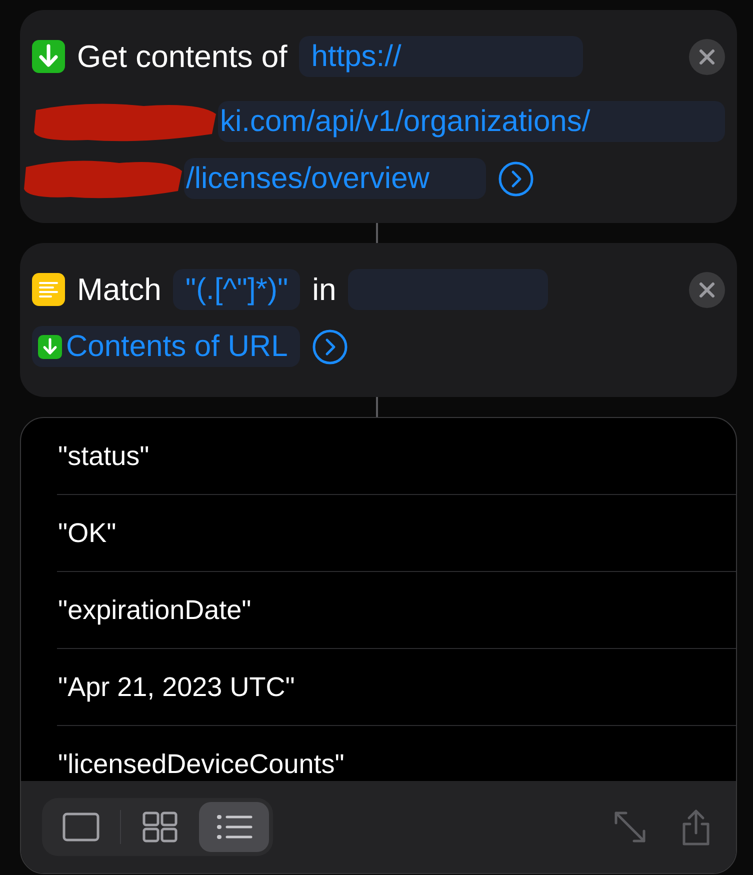  What do you see at coordinates (104, 456) in the screenshot?
I see `result-item: "status"` at bounding box center [104, 456].